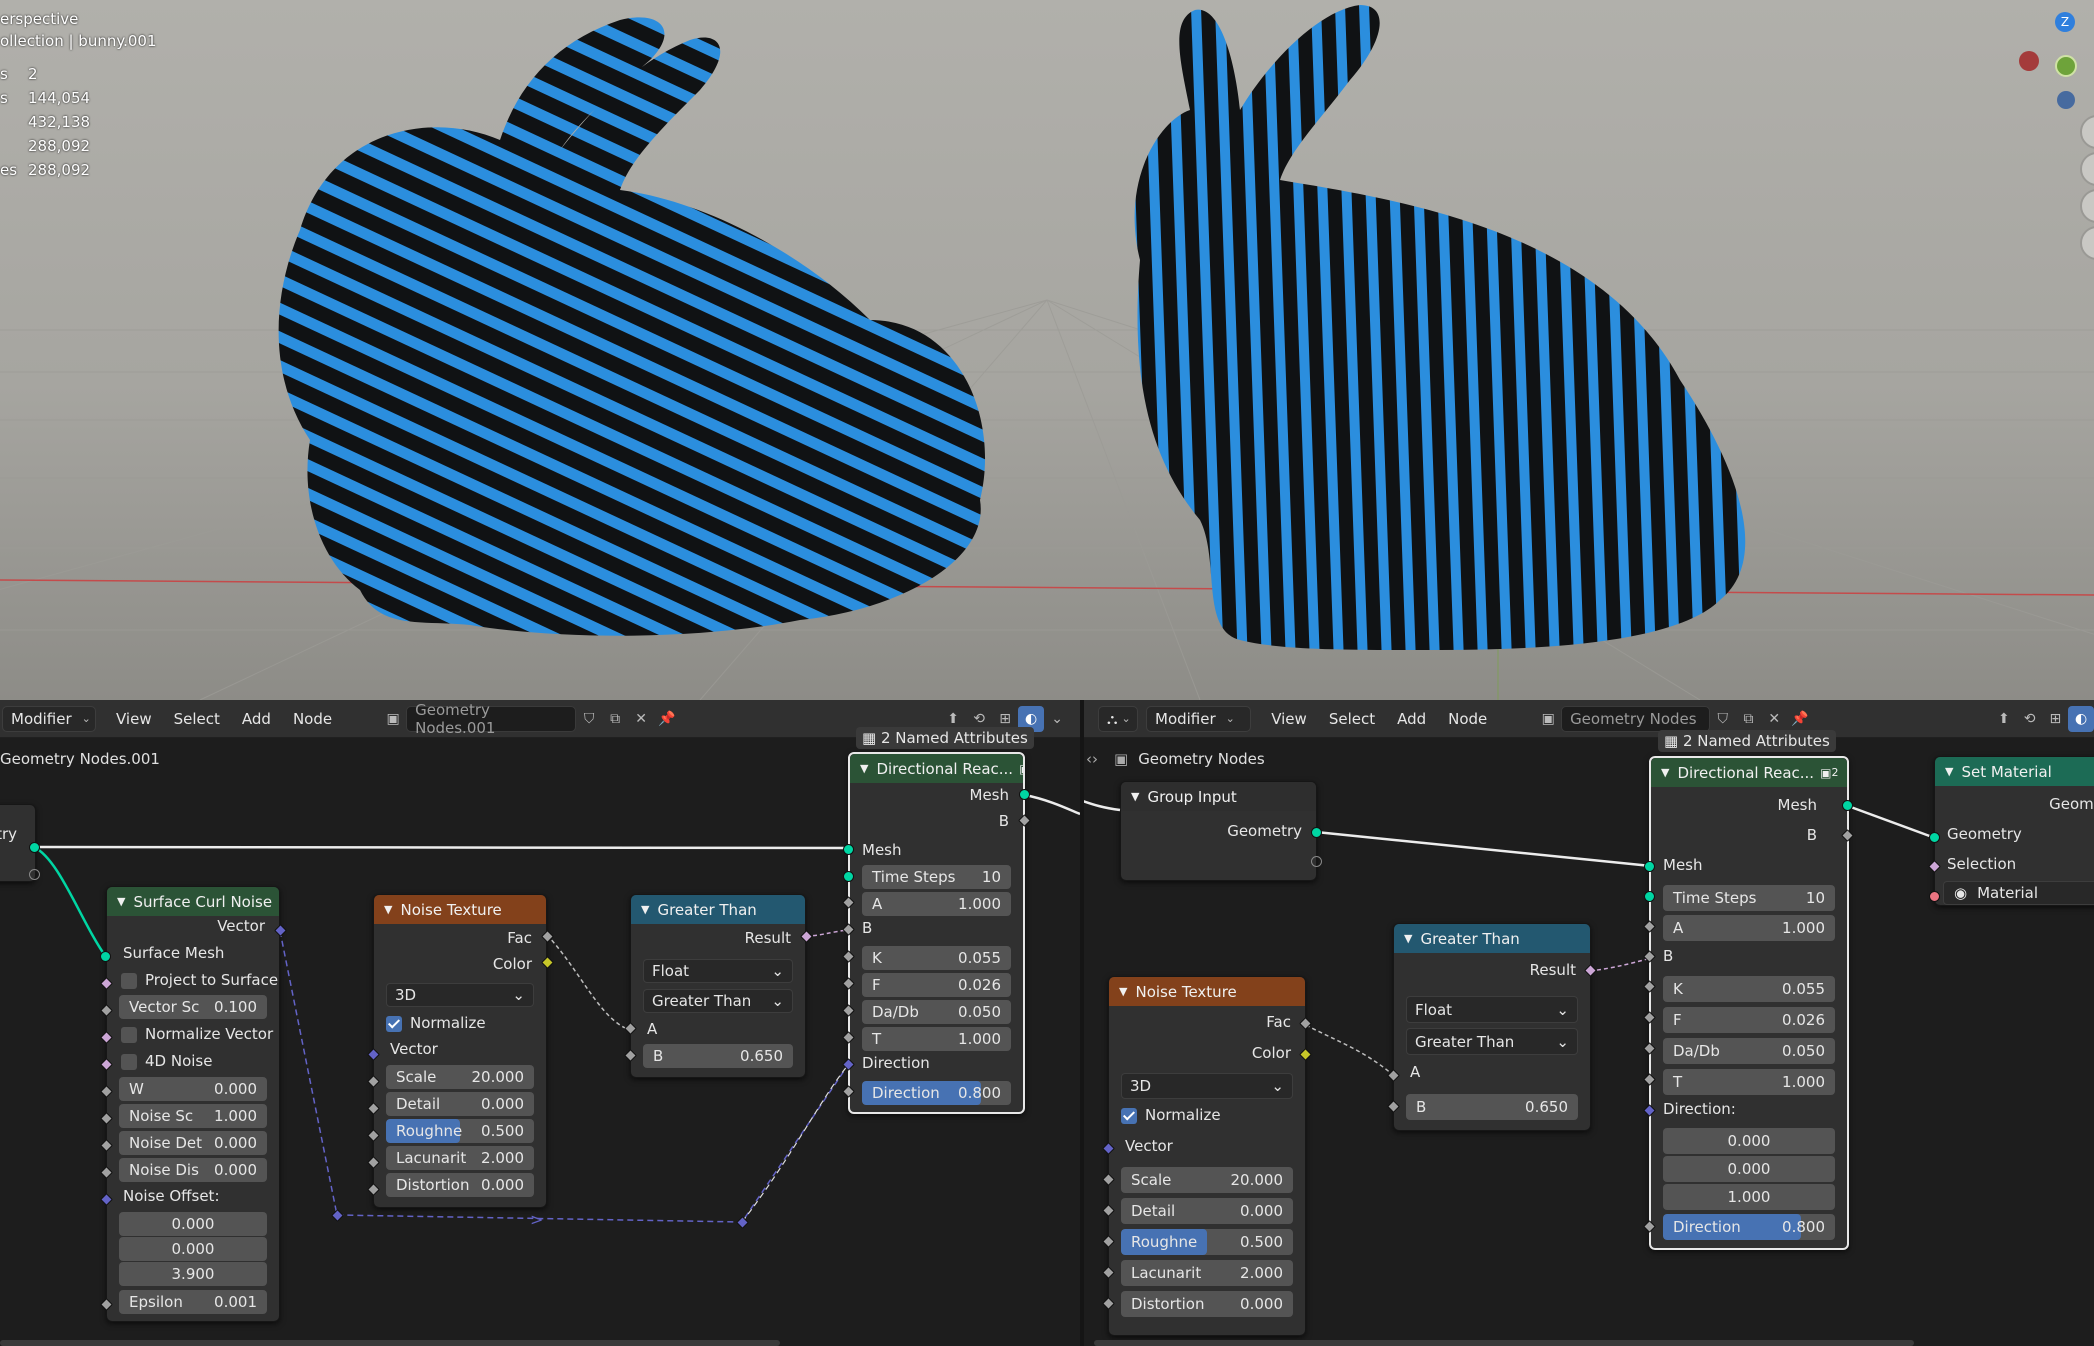 The width and height of the screenshot is (2094, 1346). Describe the element at coordinates (312, 719) in the screenshot. I see `menu-node: Node` at that location.